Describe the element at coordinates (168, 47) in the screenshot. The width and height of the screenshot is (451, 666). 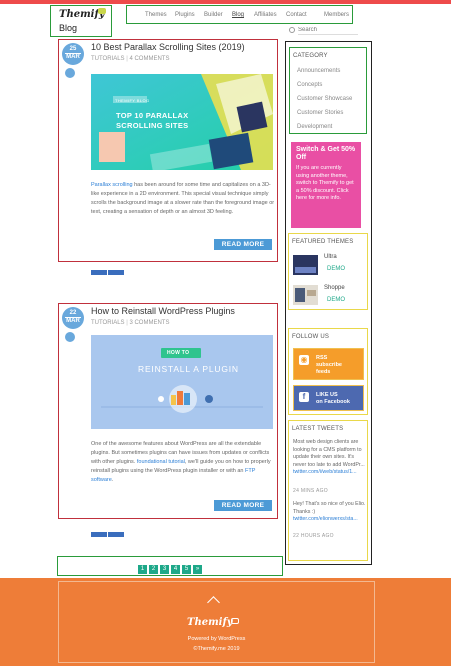
I see `post-title: 10 Best Parallax Scrolling Sites (2019)` at that location.